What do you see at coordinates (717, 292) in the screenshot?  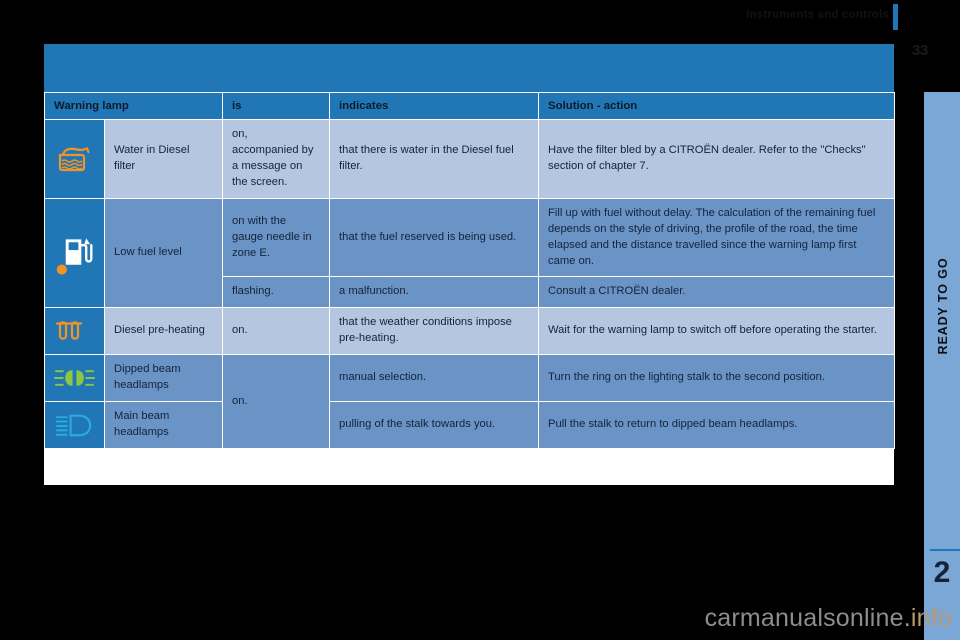 I see `warning-lamp-solution: Consult a CITROËN dealer.` at bounding box center [717, 292].